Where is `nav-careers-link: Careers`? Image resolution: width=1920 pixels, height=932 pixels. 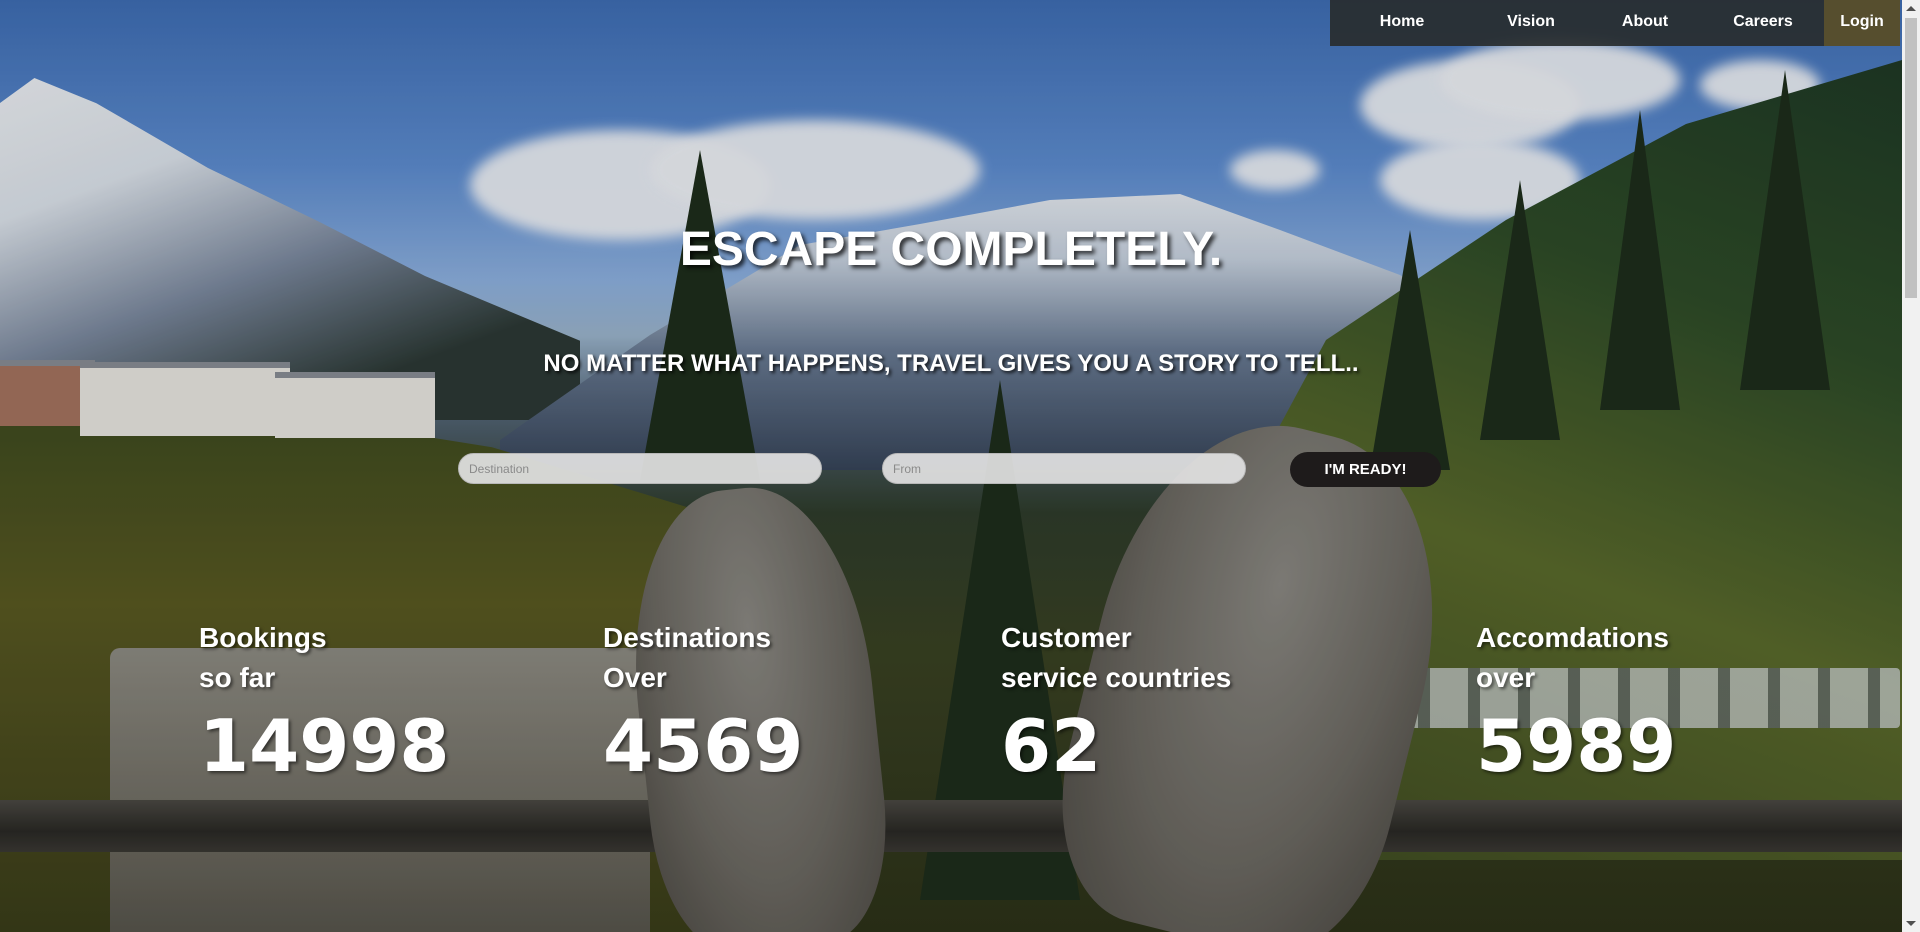 nav-careers-link: Careers is located at coordinates (1763, 23).